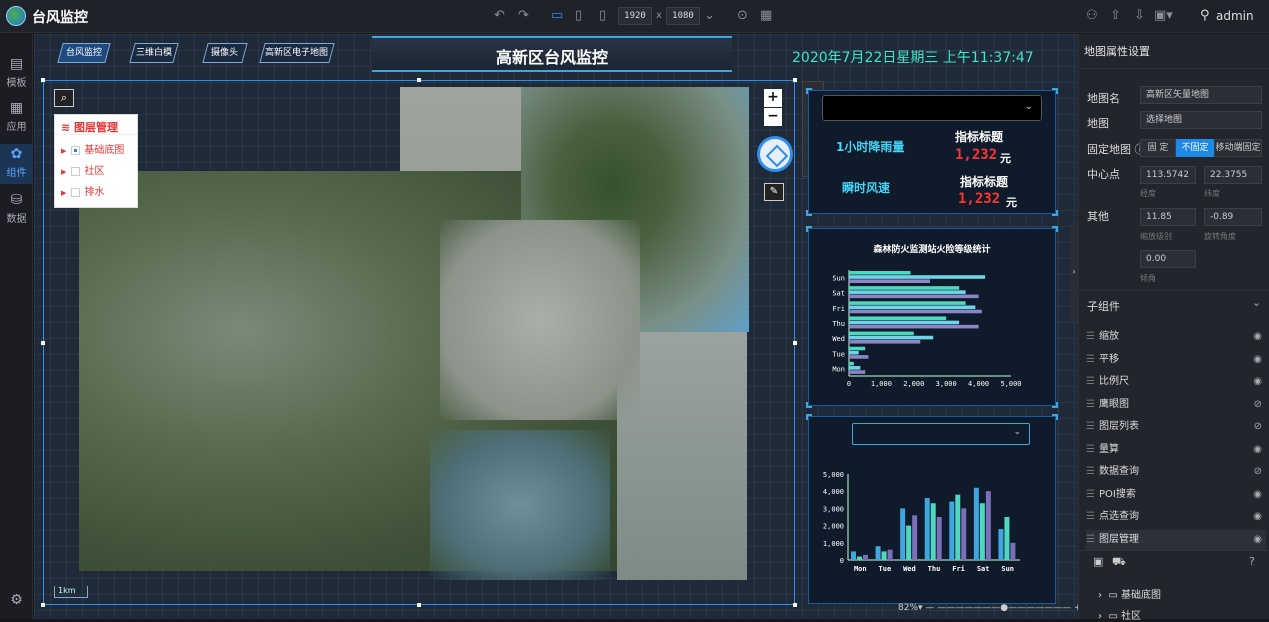  I want to click on latitude-input: 22.3755, so click(1233, 175).